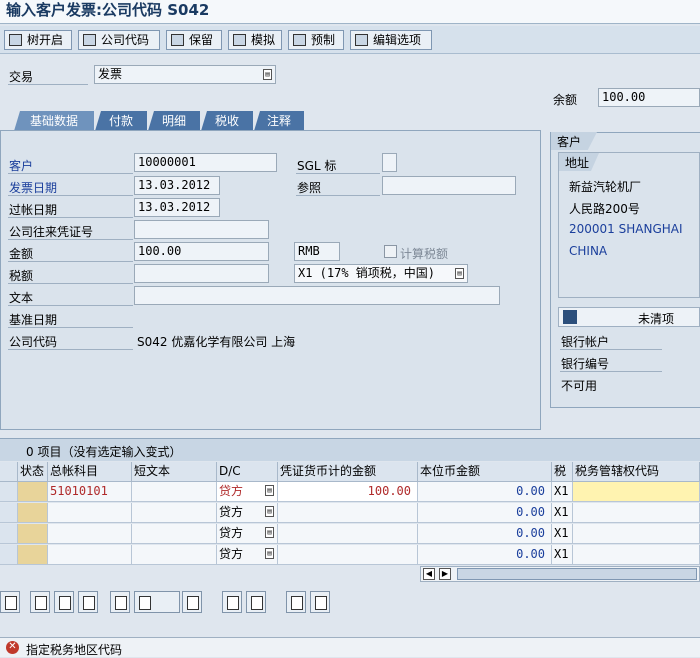 The height and width of the screenshot is (658, 700). What do you see at coordinates (201, 273) in the screenshot?
I see `tax-amount-field` at bounding box center [201, 273].